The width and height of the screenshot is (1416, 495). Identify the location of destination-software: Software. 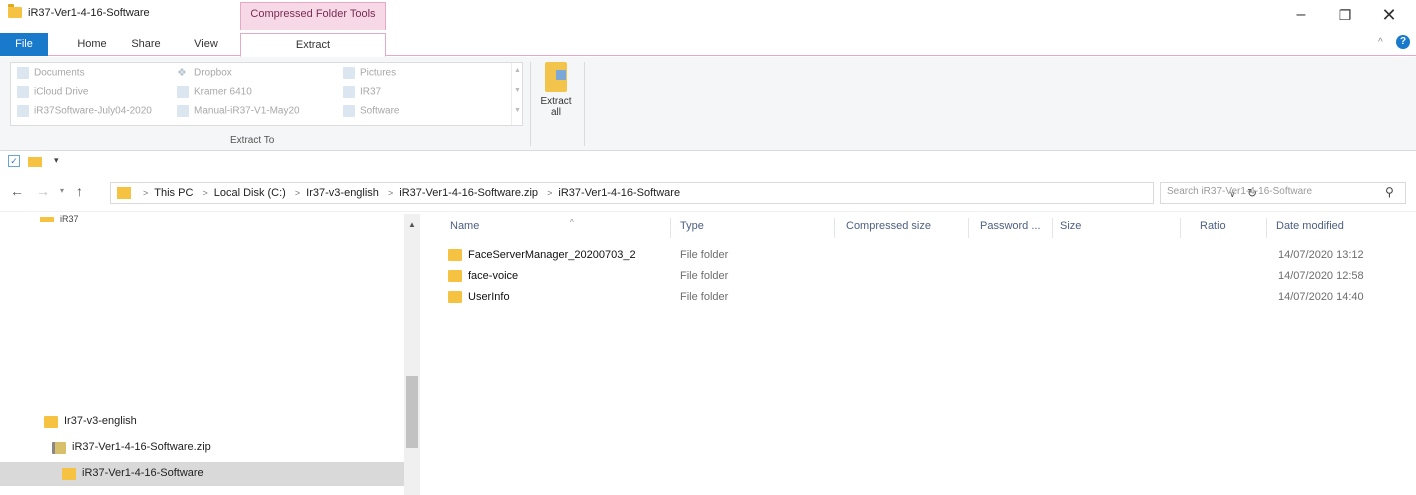
(371, 114).